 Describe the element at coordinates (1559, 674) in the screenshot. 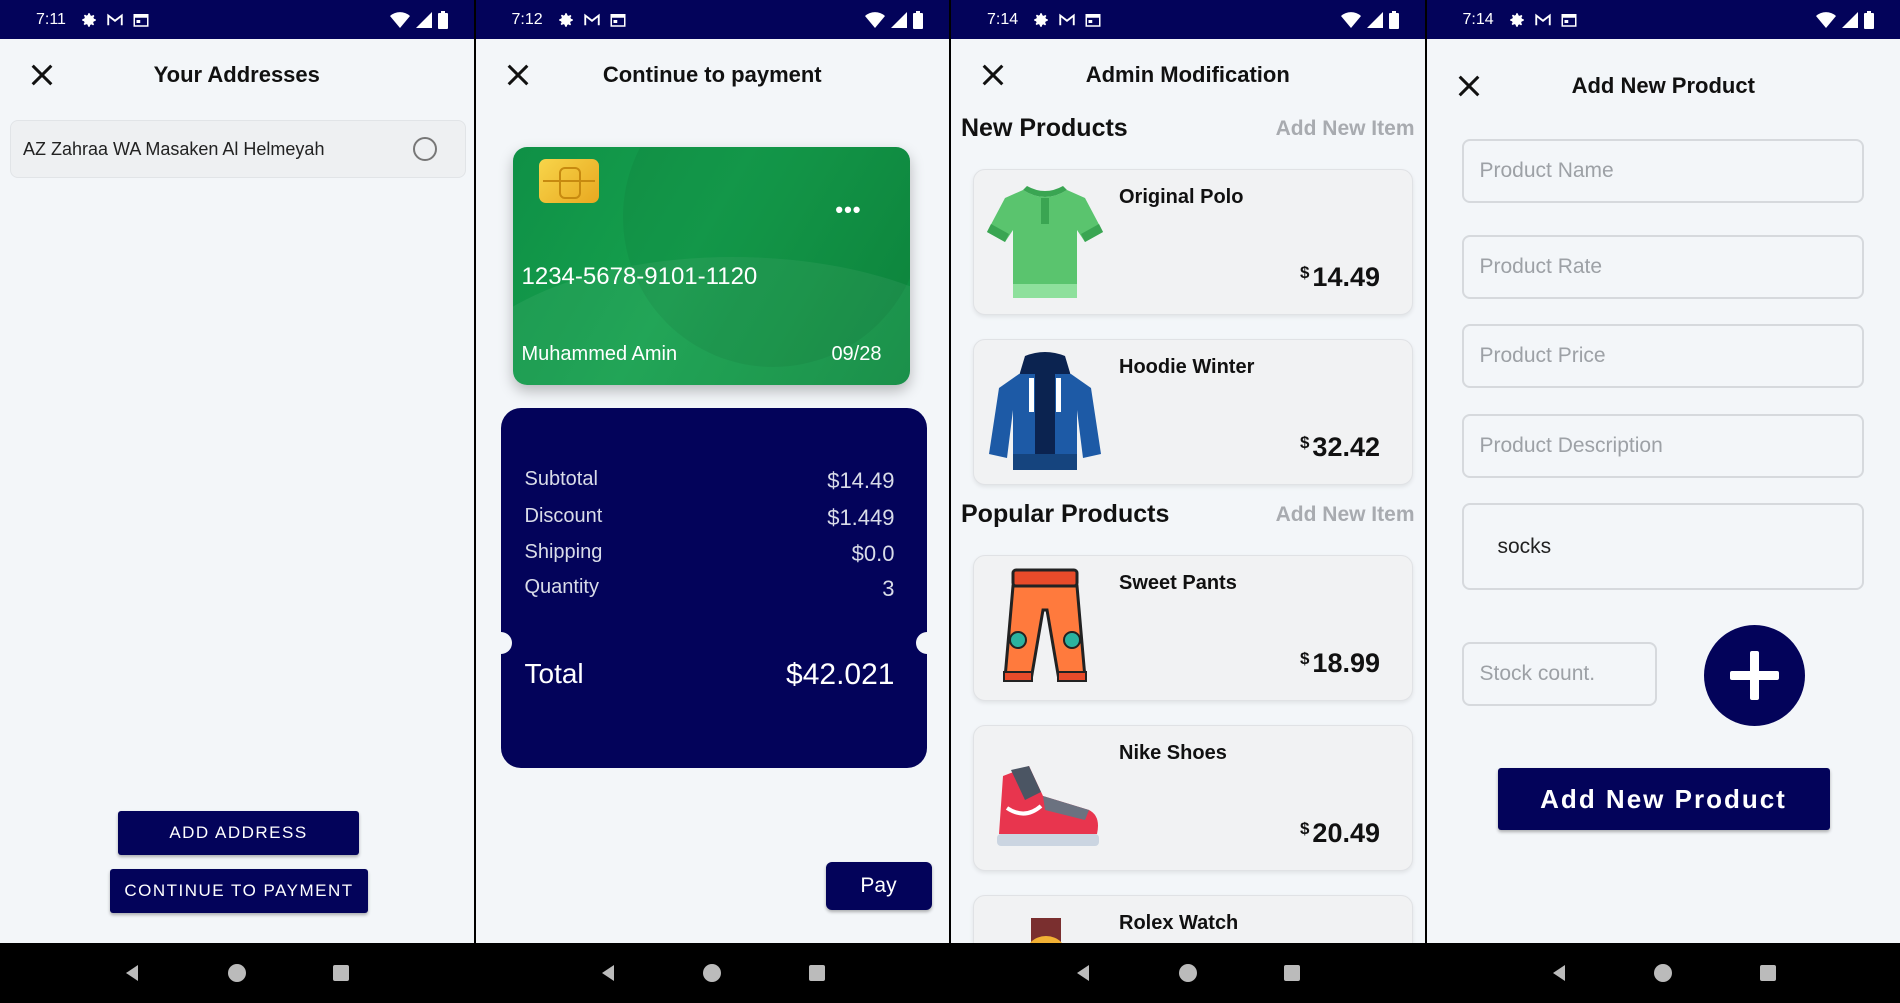

I see `stock-count-field: Stock count.` at that location.